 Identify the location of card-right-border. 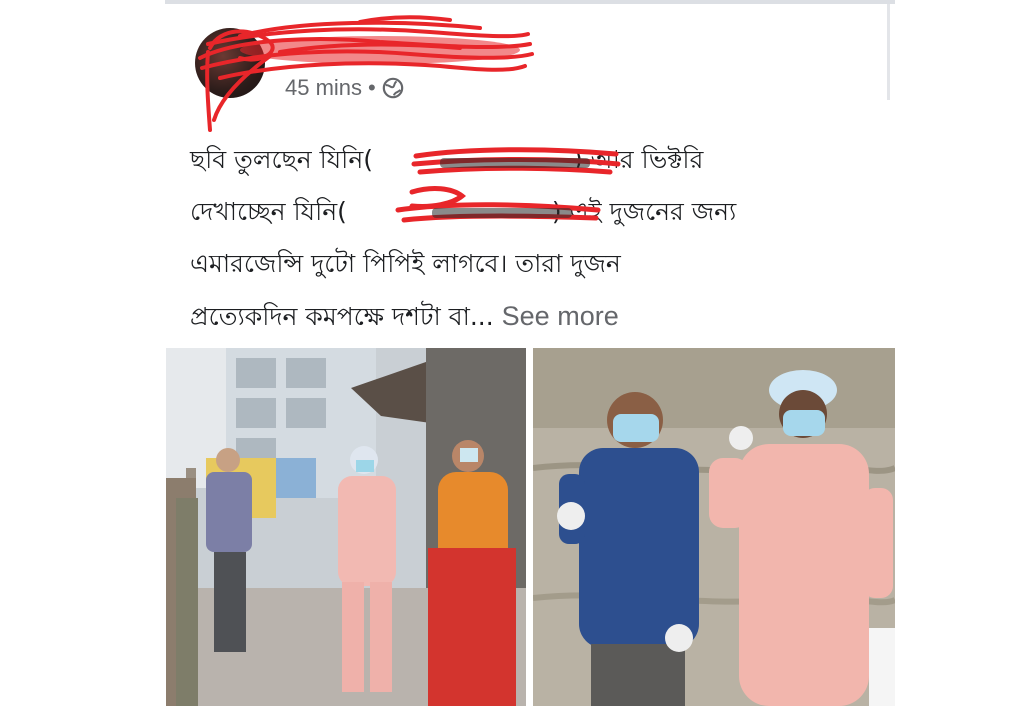
(888, 52).